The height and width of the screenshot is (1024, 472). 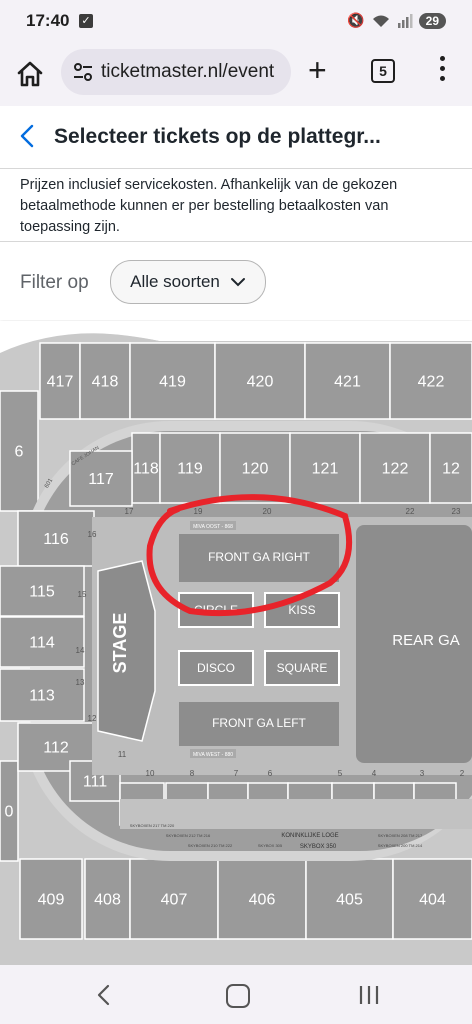 What do you see at coordinates (405, 20) in the screenshot?
I see `signal-icon` at bounding box center [405, 20].